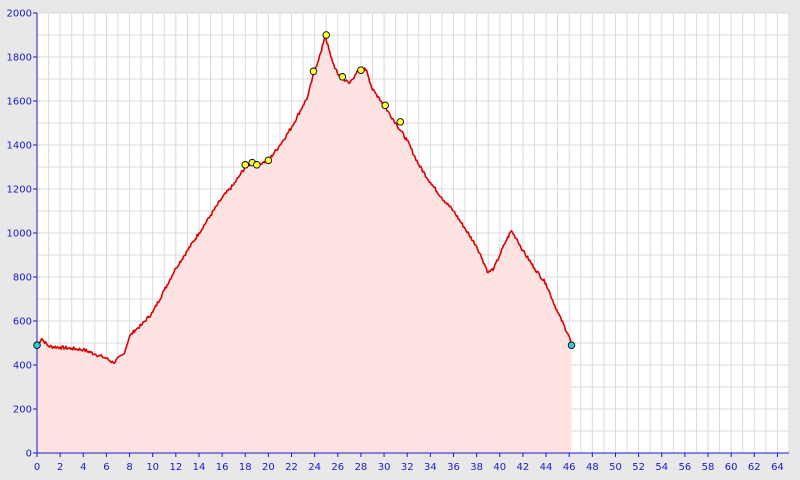 The width and height of the screenshot is (800, 480). Describe the element at coordinates (638, 467) in the screenshot. I see `x-tick-label: 52` at that location.